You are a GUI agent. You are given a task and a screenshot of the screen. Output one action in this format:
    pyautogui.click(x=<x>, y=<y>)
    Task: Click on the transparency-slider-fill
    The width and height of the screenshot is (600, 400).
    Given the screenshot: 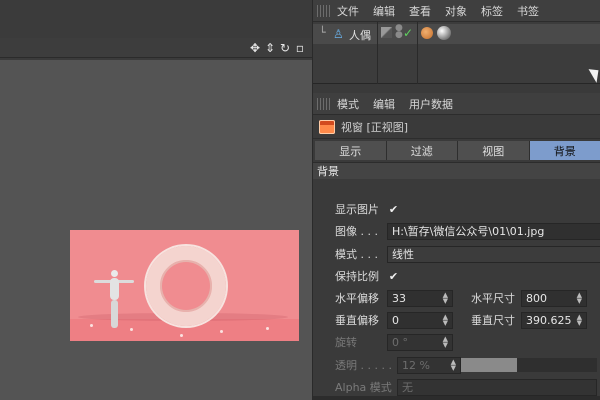 What is the action you would take?
    pyautogui.click(x=489, y=365)
    